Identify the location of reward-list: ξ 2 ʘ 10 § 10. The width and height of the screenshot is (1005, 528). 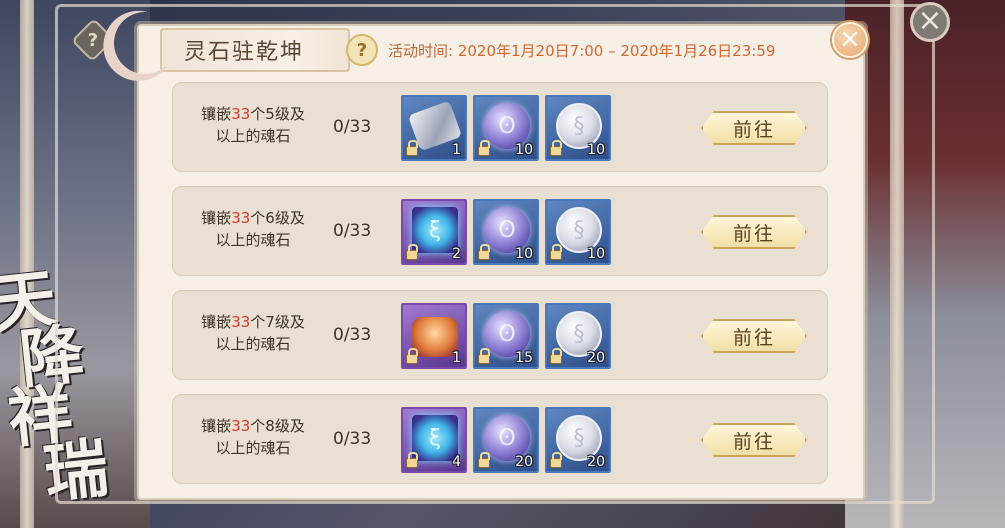
(506, 232).